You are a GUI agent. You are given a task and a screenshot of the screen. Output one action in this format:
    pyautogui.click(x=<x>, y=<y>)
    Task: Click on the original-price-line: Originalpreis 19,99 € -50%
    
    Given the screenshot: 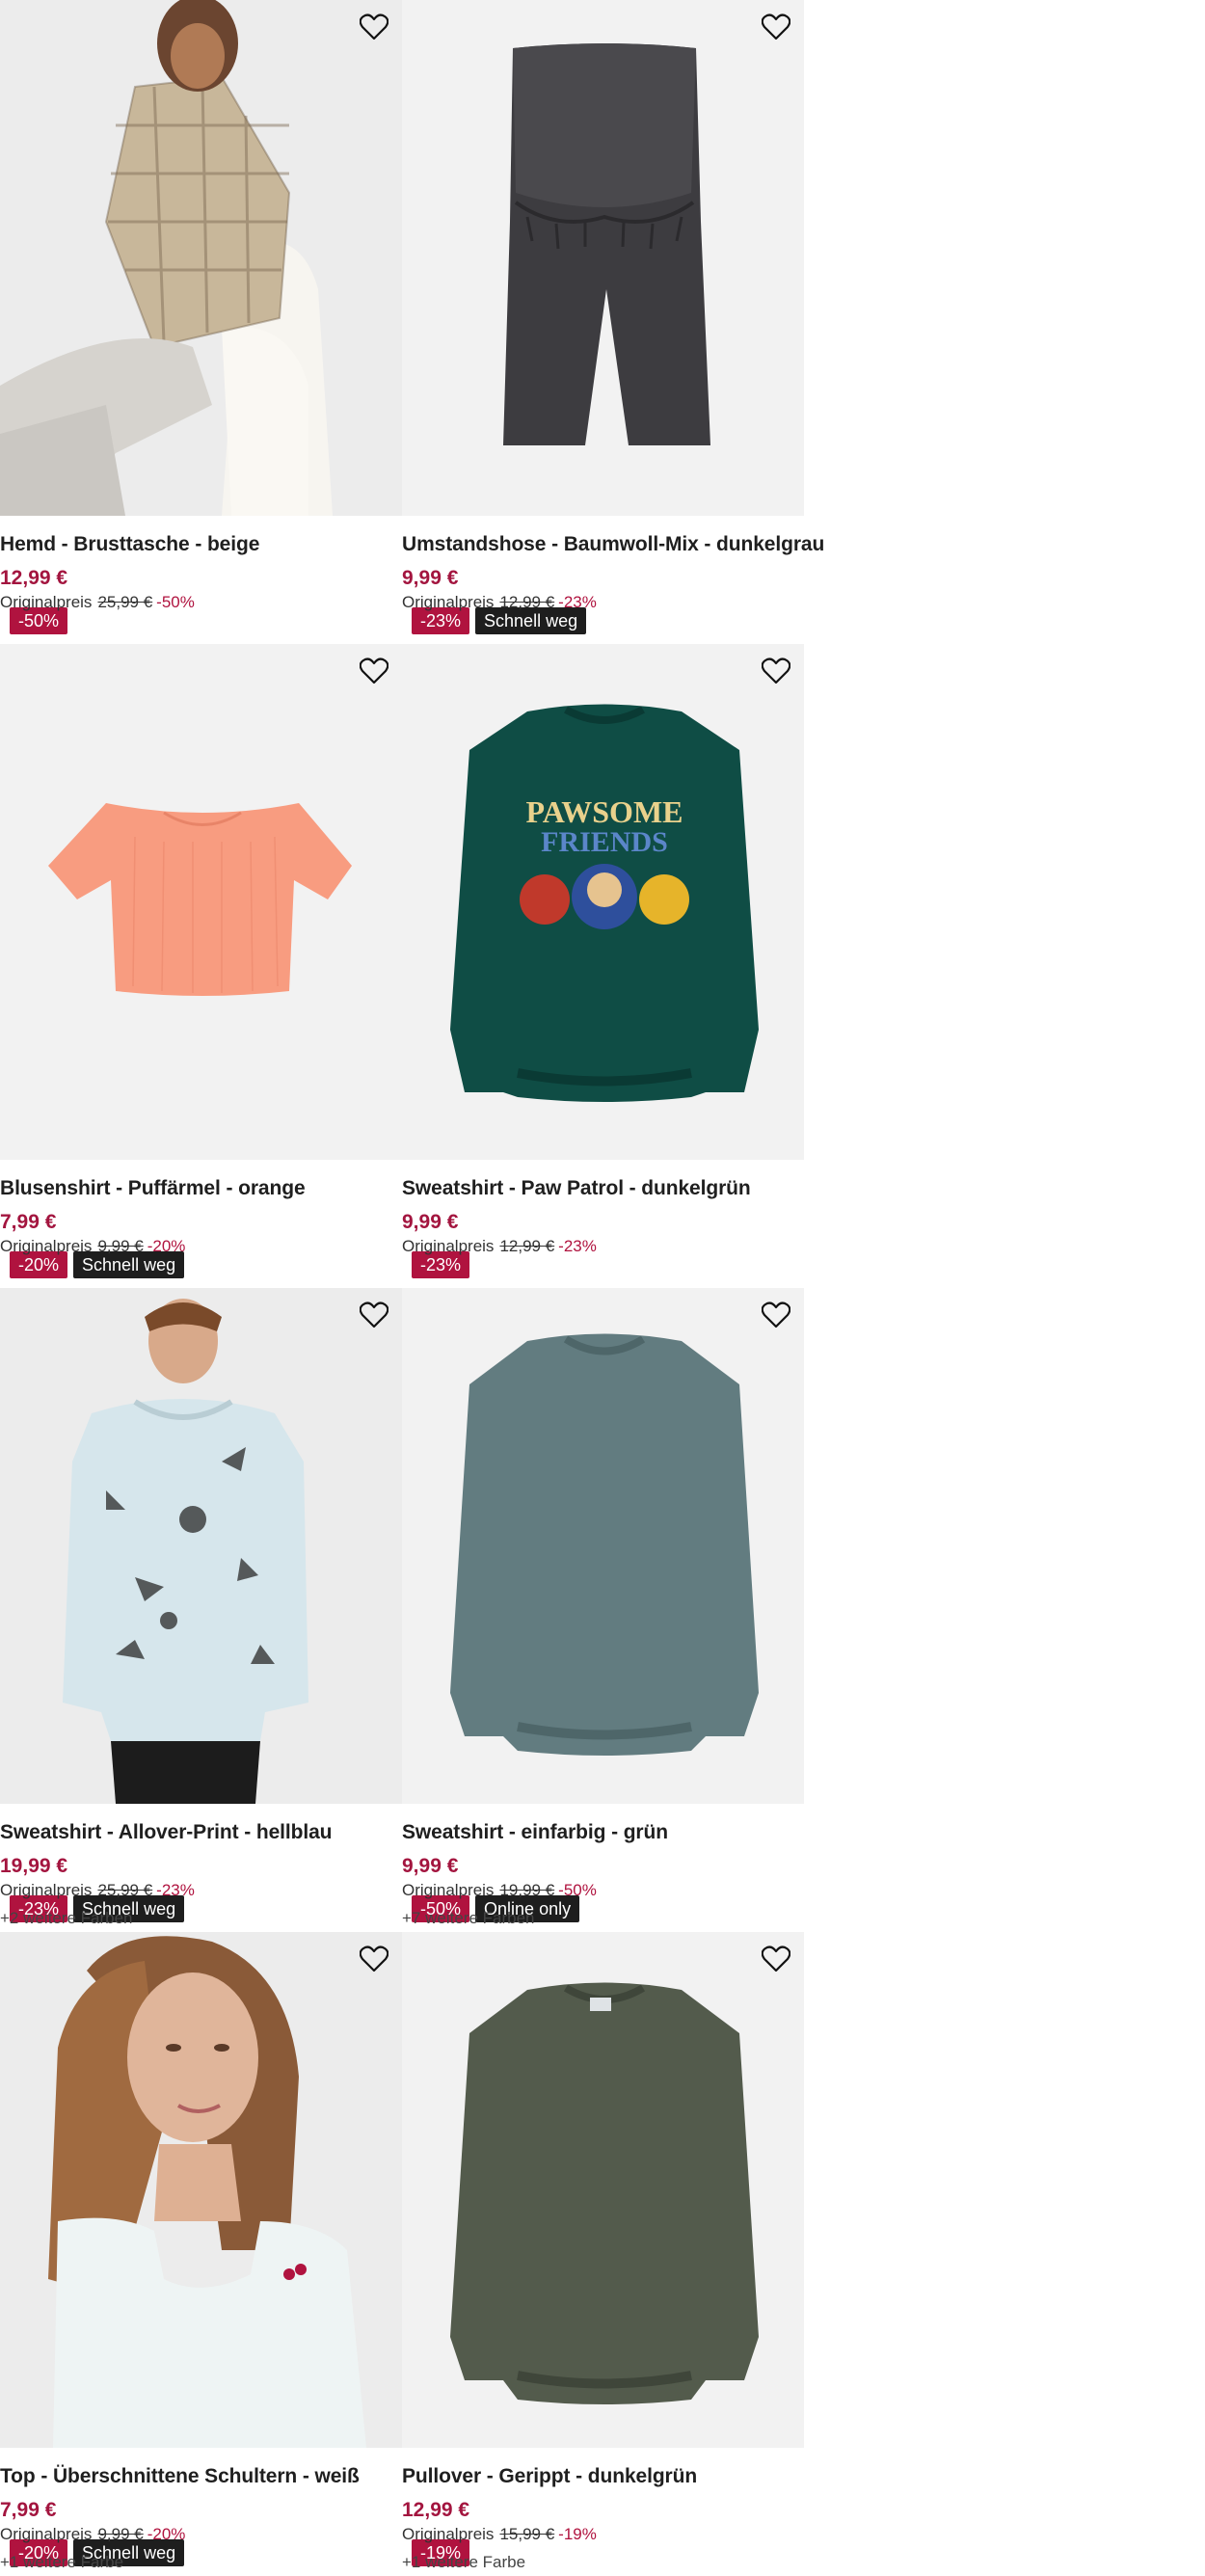 What is the action you would take?
    pyautogui.click(x=500, y=1891)
    